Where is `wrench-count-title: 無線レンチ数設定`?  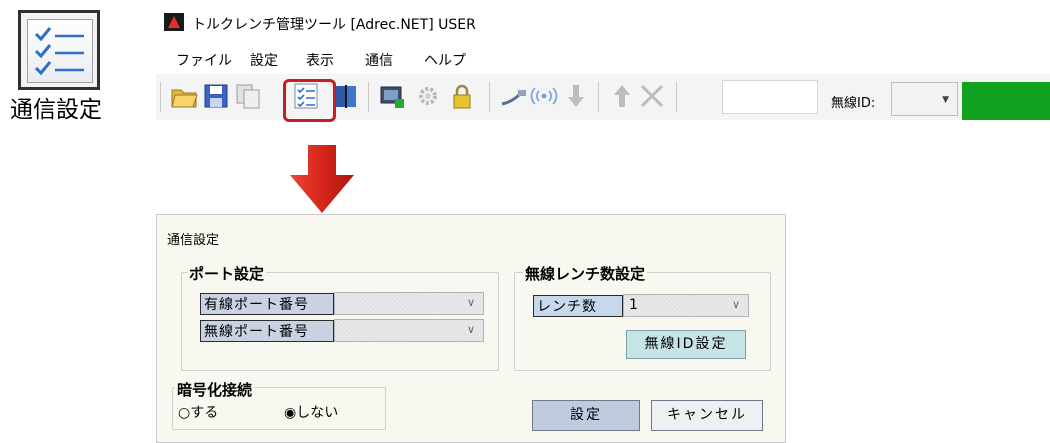 wrench-count-title: 無線レンチ数設定 is located at coordinates (585, 273).